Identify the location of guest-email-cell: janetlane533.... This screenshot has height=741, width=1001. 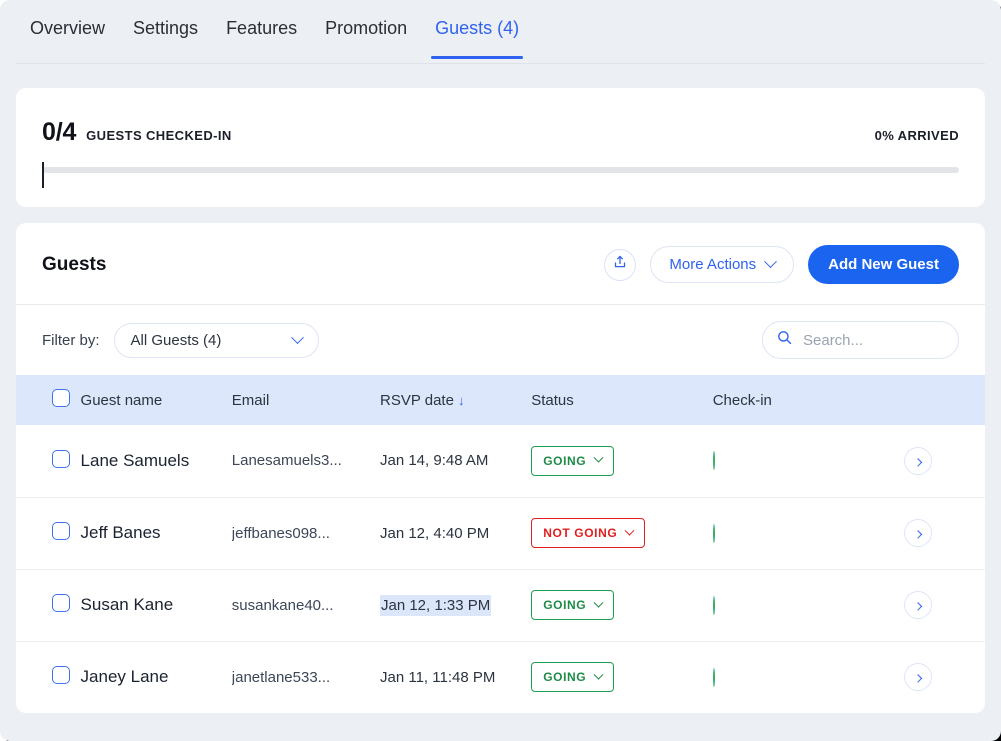
(306, 677).